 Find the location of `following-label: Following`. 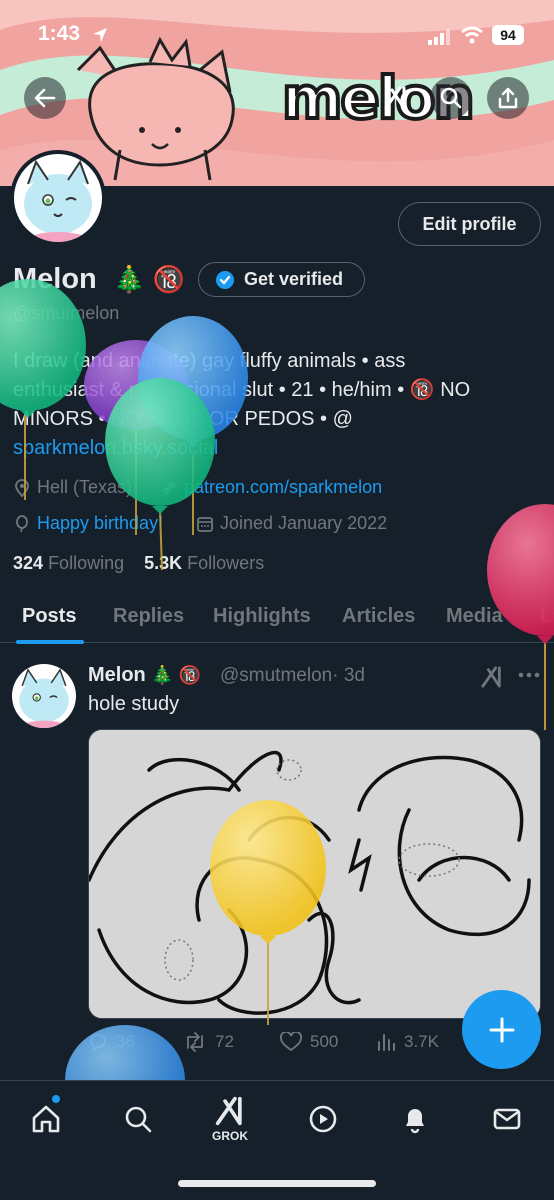

following-label: Following is located at coordinates (86, 563).